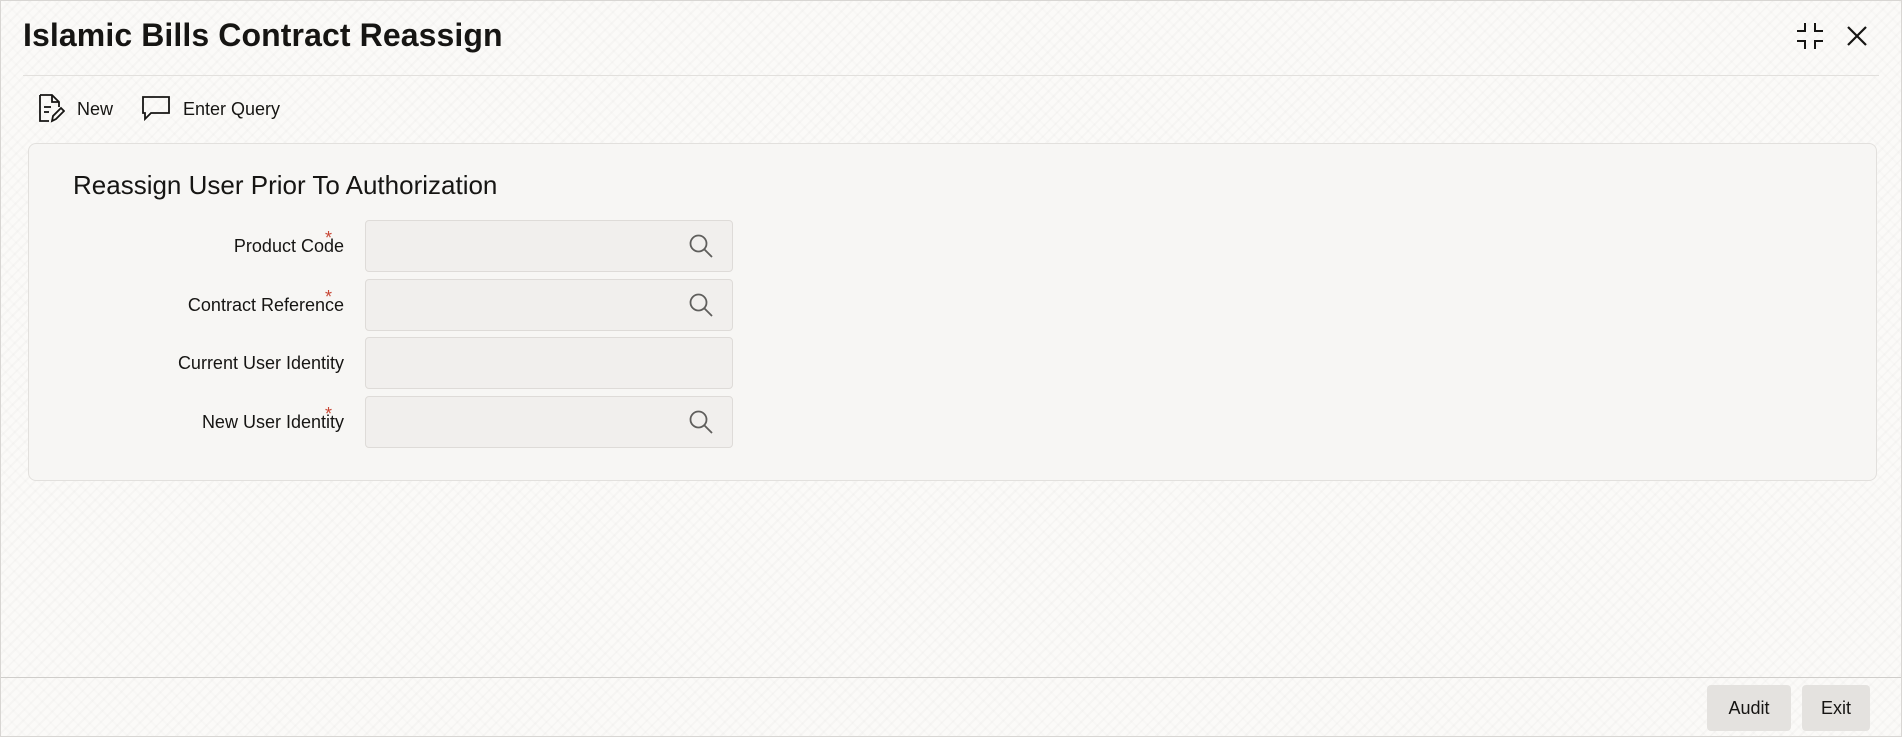 The height and width of the screenshot is (737, 1902). I want to click on exit-button: Exit, so click(1836, 708).